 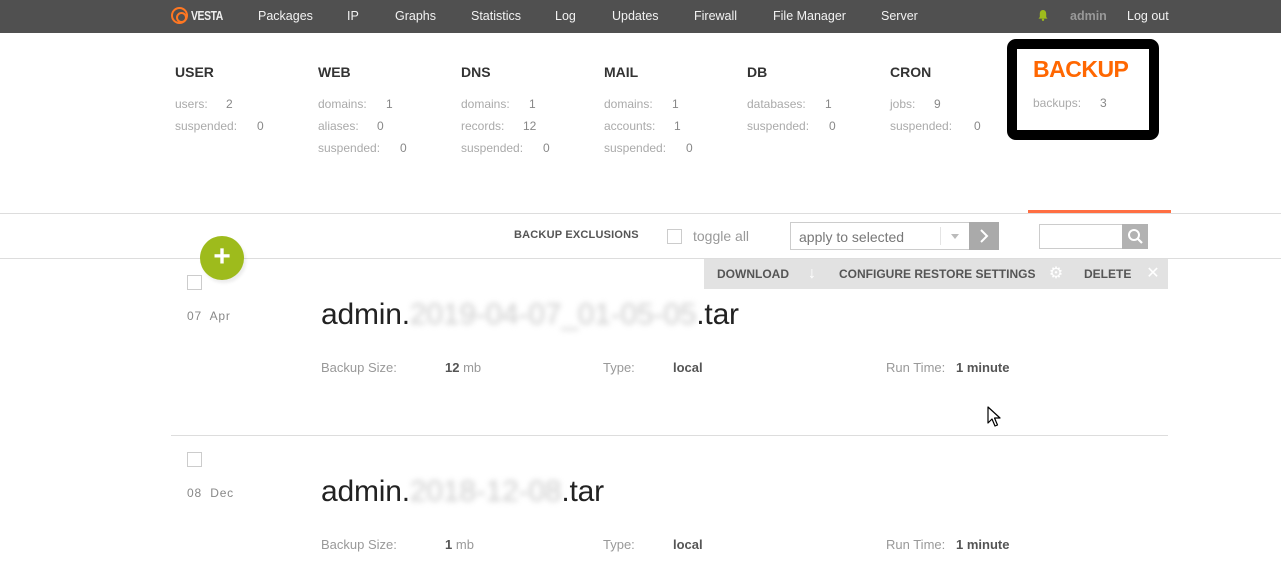 I want to click on stat-title-backup: BACKUP, so click(x=1081, y=69).